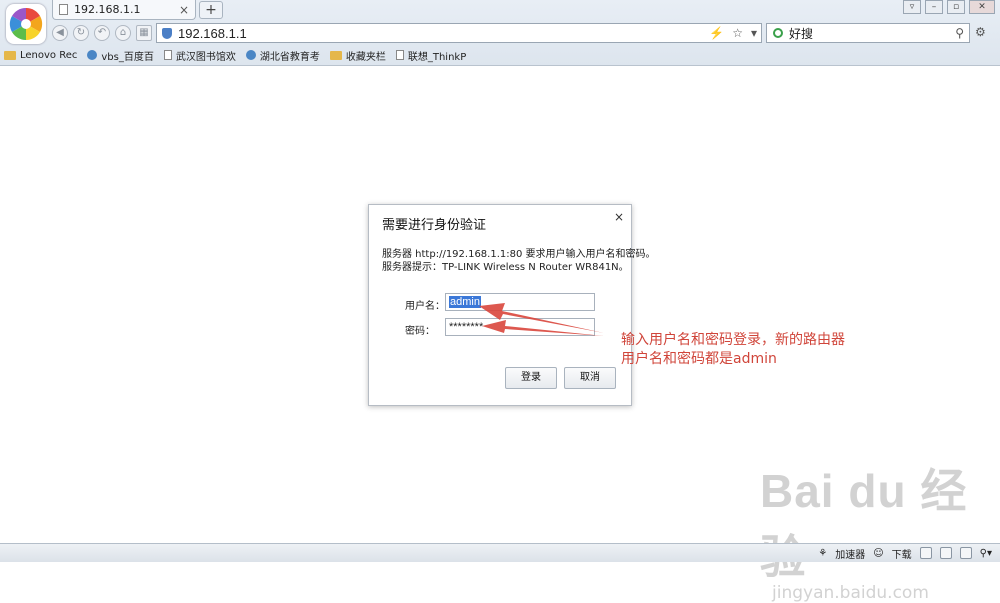 Image resolution: width=1000 pixels, height=603 pixels. I want to click on download-label: 下载, so click(902, 553).